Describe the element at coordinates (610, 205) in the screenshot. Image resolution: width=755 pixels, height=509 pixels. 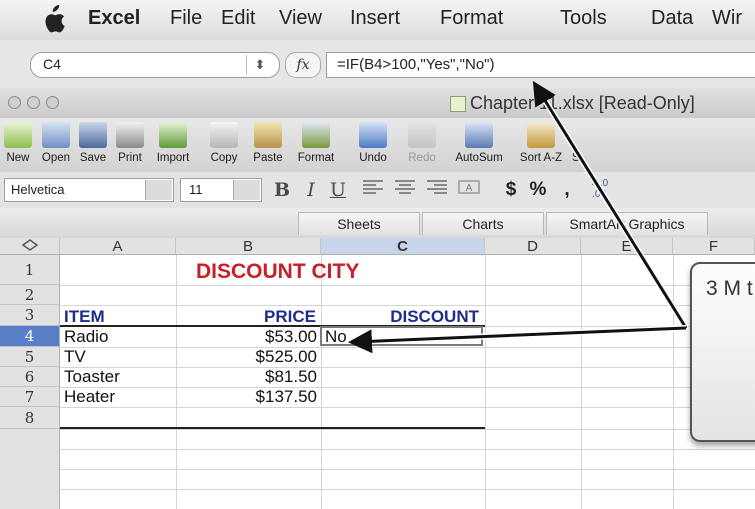
I see `arrow-to-formula` at that location.